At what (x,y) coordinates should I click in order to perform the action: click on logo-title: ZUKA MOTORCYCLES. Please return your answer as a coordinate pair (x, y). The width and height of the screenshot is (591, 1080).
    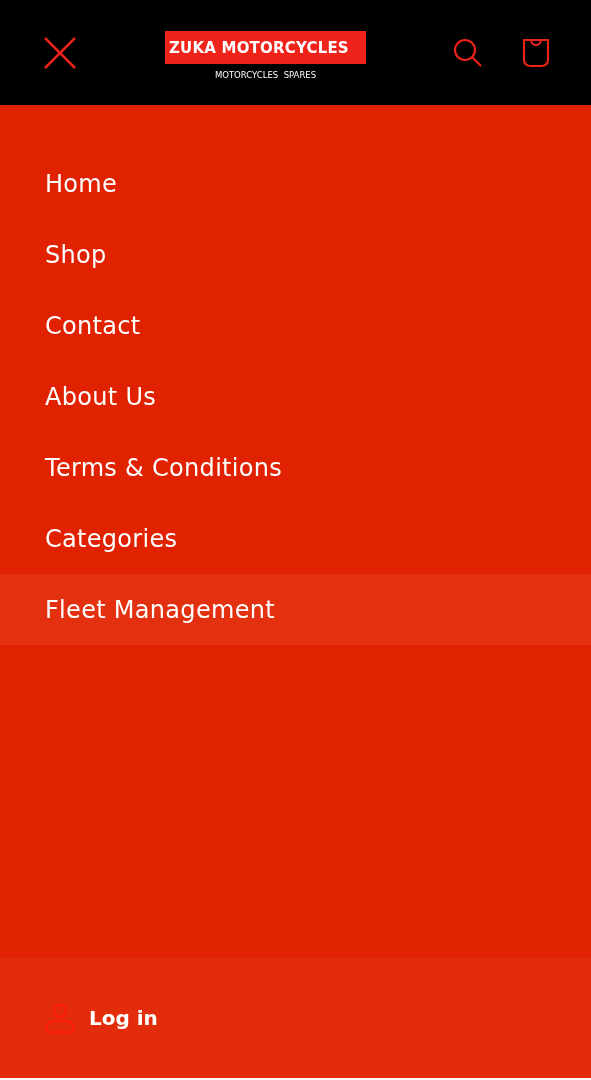
    Looking at the image, I should click on (265, 47).